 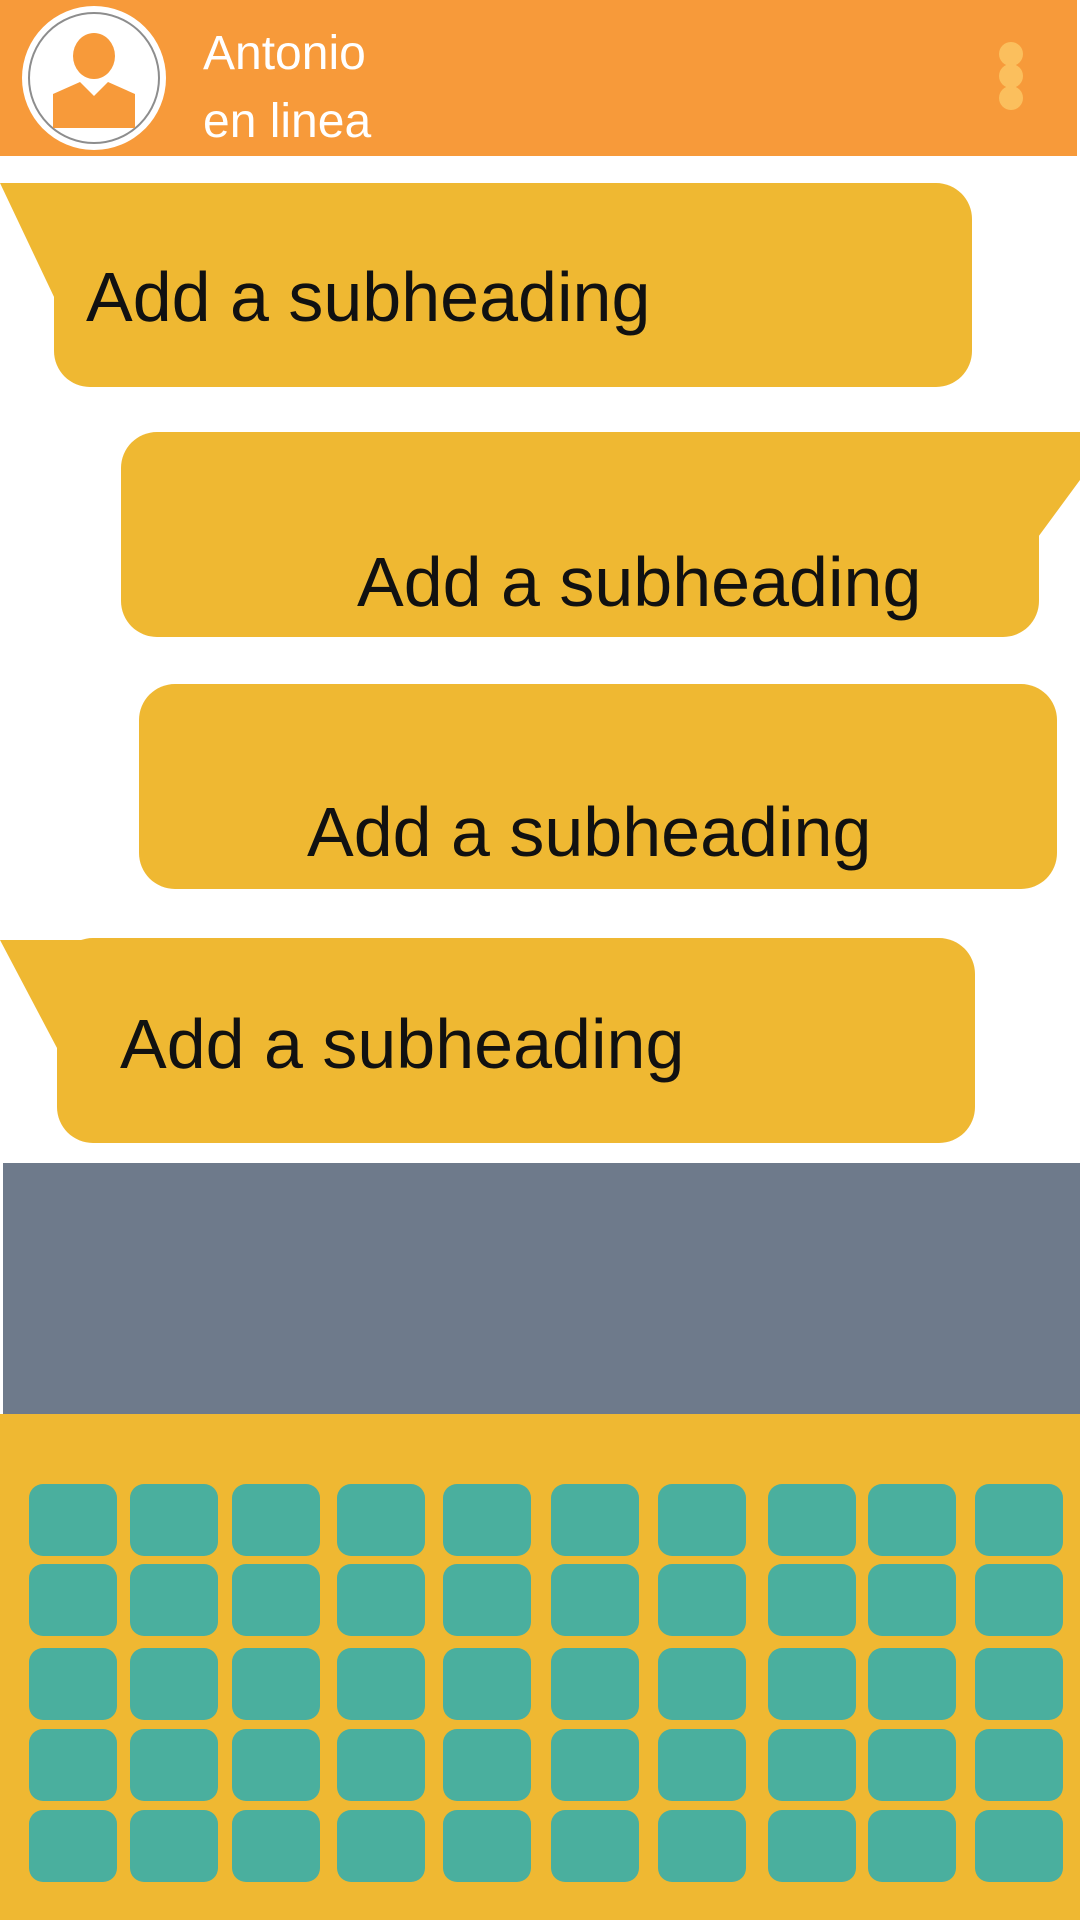 I want to click on user-icon, so click(x=94, y=80).